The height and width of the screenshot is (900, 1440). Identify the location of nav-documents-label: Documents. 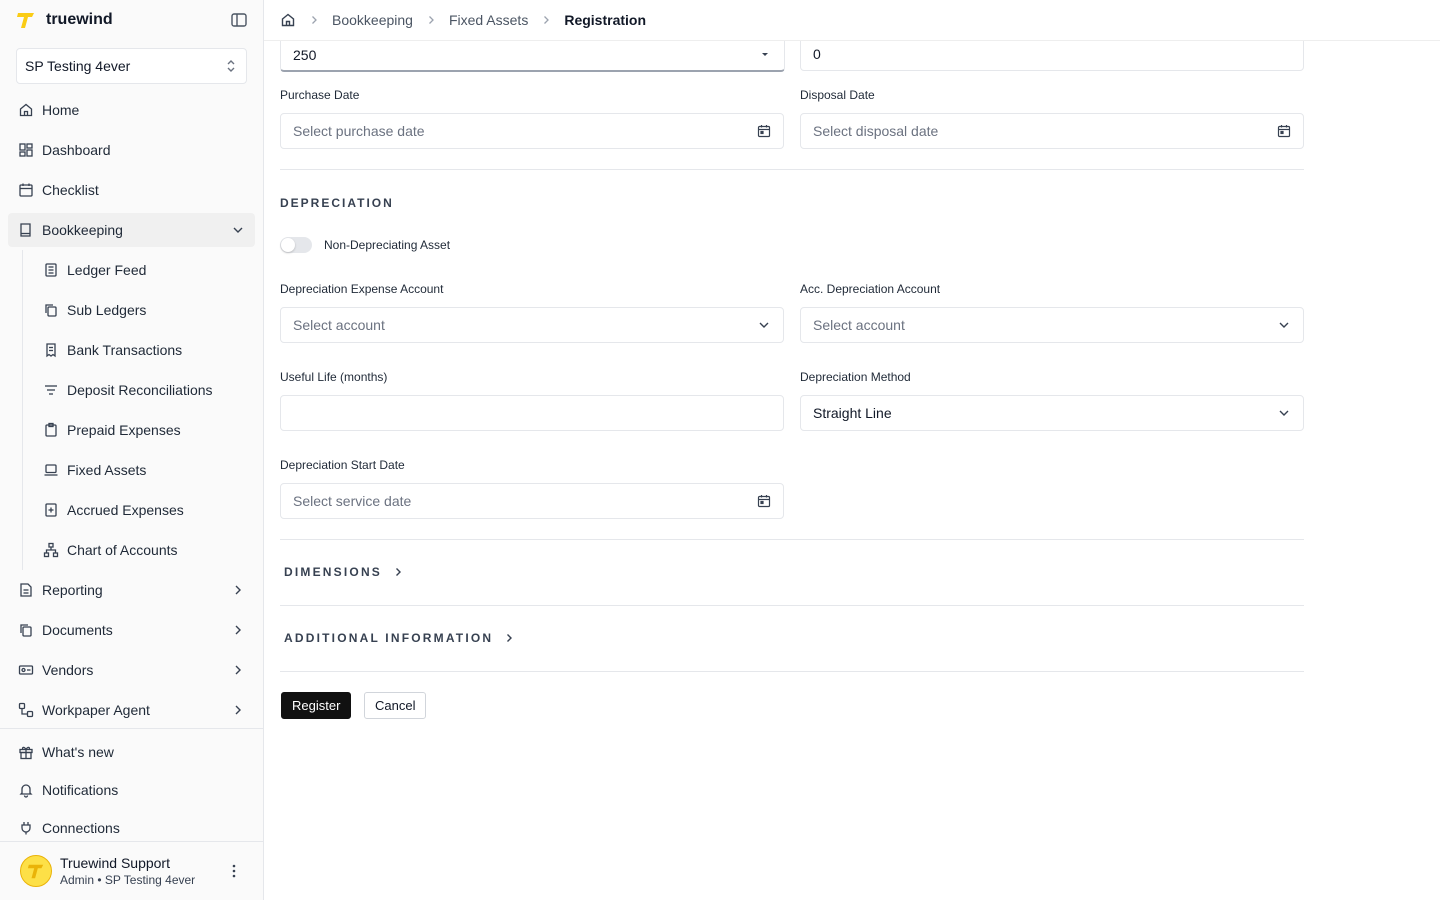
(77, 630).